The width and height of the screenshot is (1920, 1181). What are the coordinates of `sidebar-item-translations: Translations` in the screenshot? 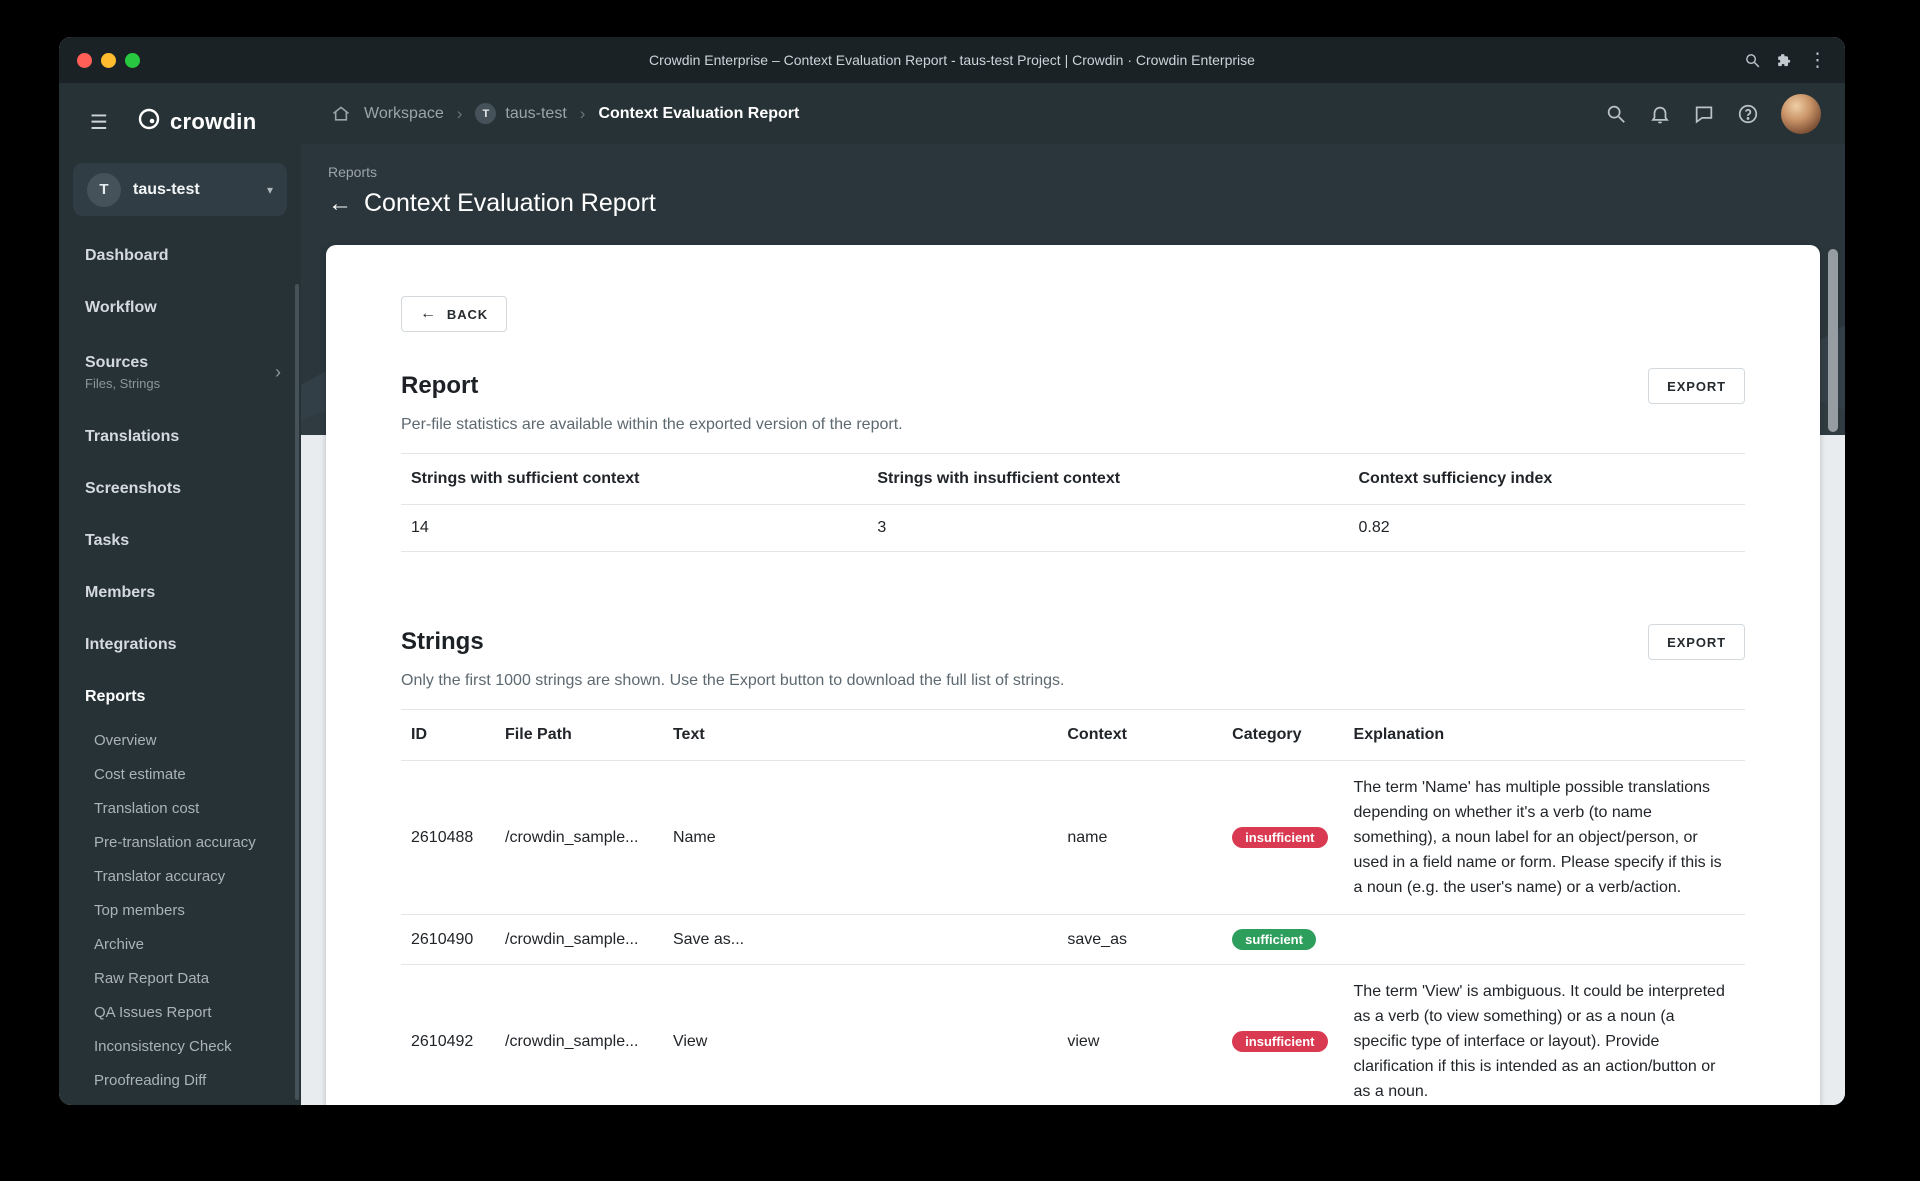 It's located at (180, 437).